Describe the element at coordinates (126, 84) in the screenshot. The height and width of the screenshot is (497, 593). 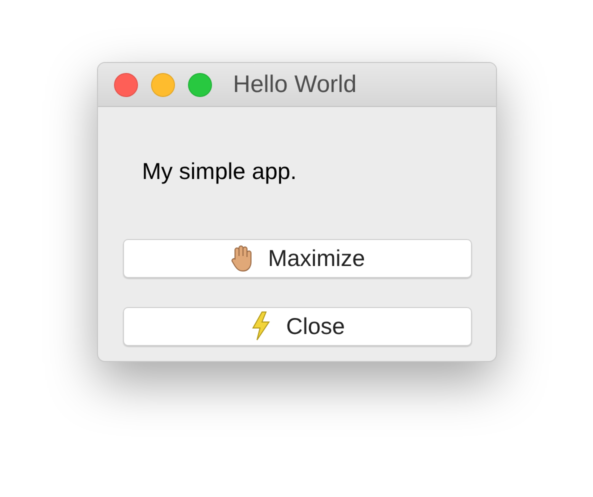
I see `close-window-button` at that location.